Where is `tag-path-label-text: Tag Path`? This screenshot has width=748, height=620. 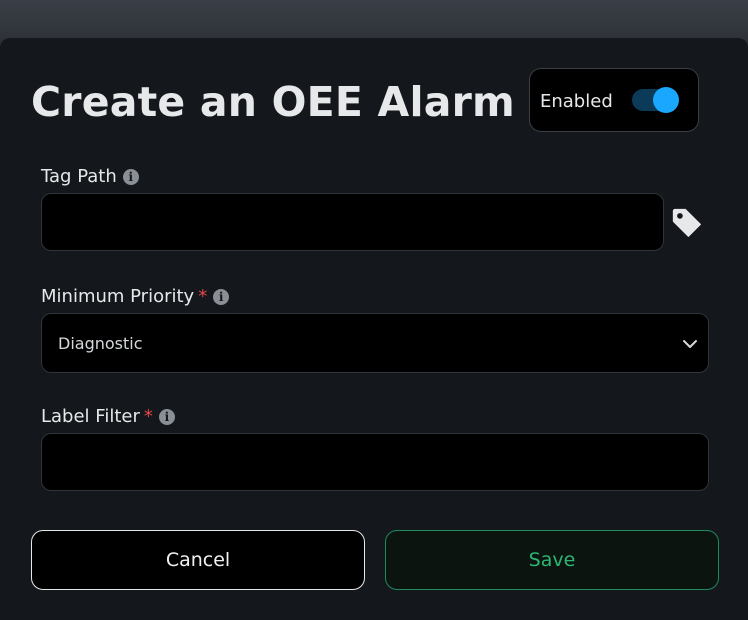 tag-path-label-text: Tag Path is located at coordinates (79, 176).